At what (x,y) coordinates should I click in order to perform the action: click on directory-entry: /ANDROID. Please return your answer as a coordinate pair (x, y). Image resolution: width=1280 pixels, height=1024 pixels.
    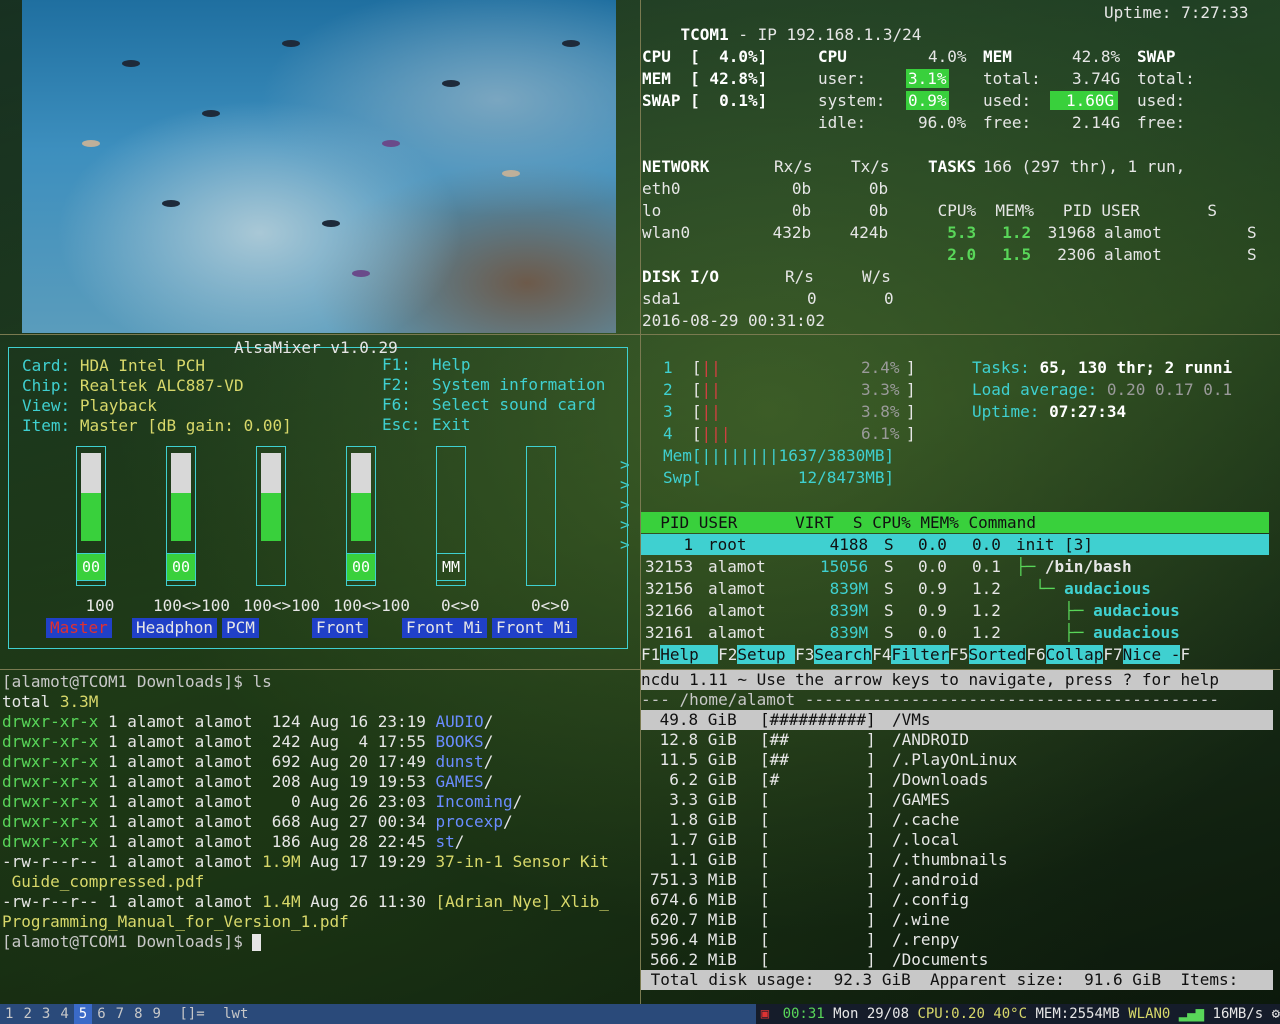
    Looking at the image, I should click on (930, 741).